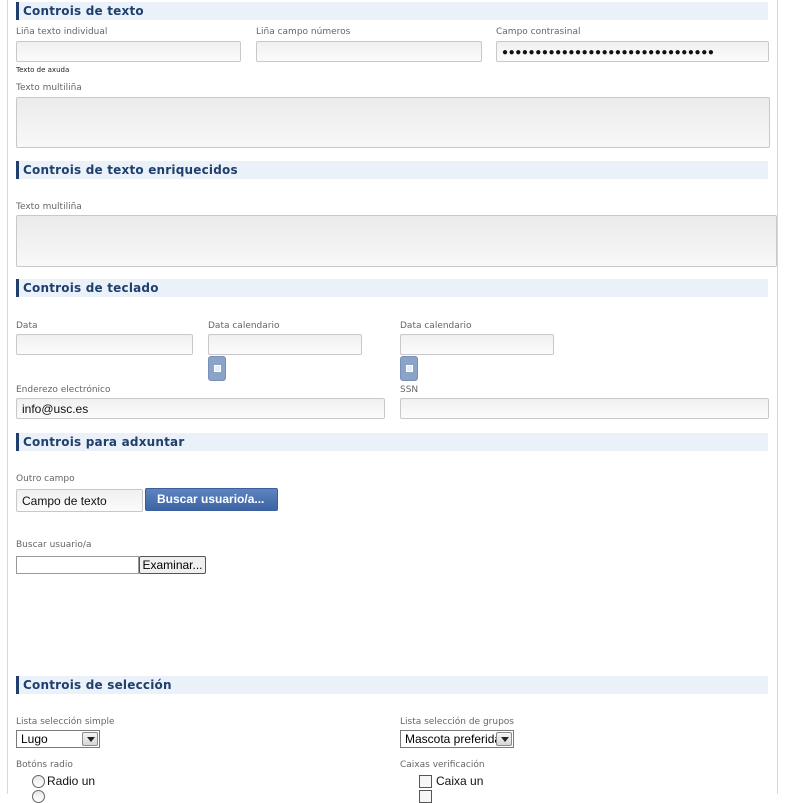 This screenshot has height=803, width=786. Describe the element at coordinates (104, 344) in the screenshot. I see `date-input` at that location.